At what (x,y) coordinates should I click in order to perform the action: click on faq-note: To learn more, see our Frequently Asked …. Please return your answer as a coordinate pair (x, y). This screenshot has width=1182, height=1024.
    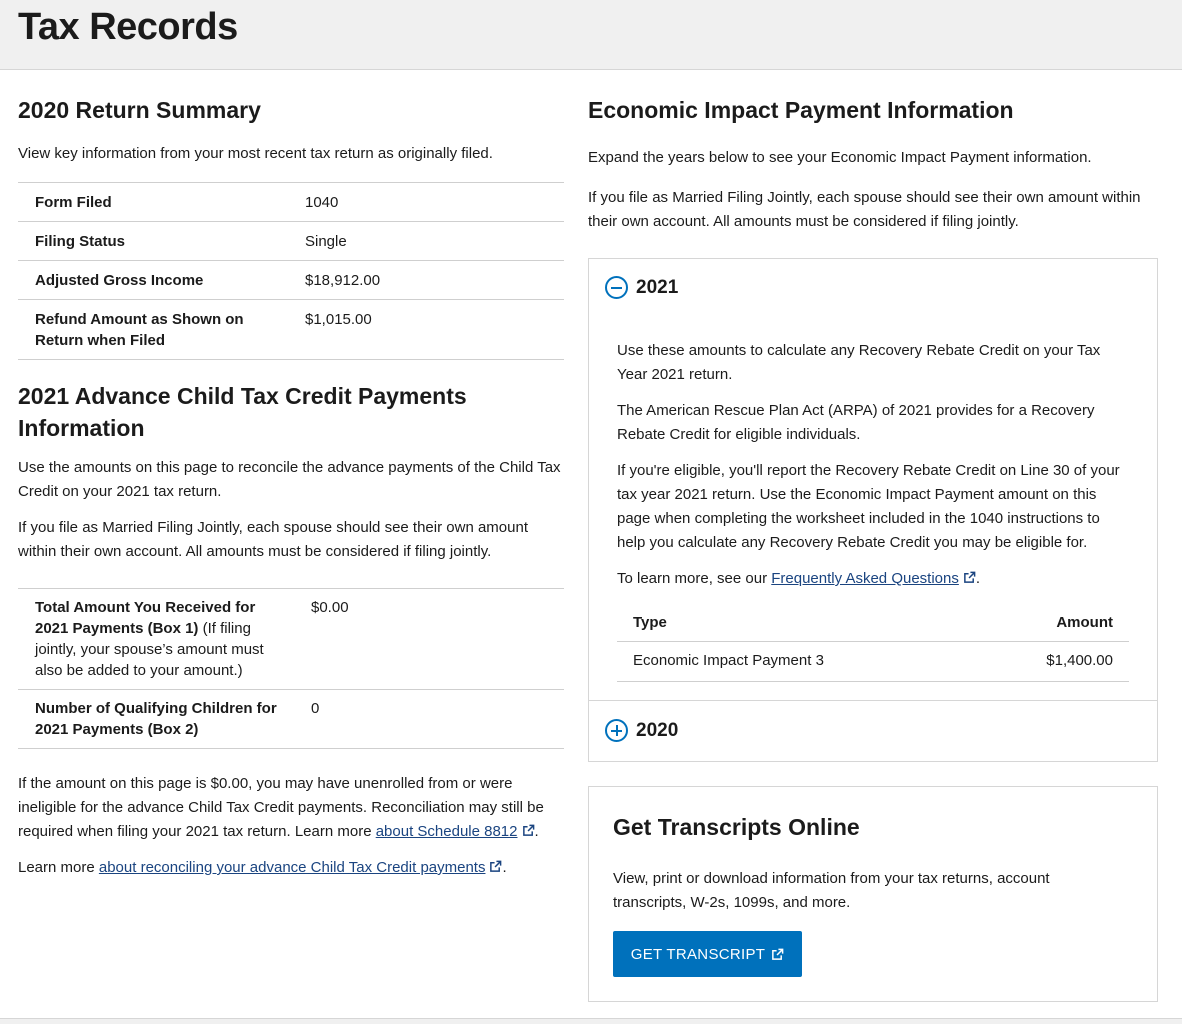
    Looking at the image, I should click on (873, 579).